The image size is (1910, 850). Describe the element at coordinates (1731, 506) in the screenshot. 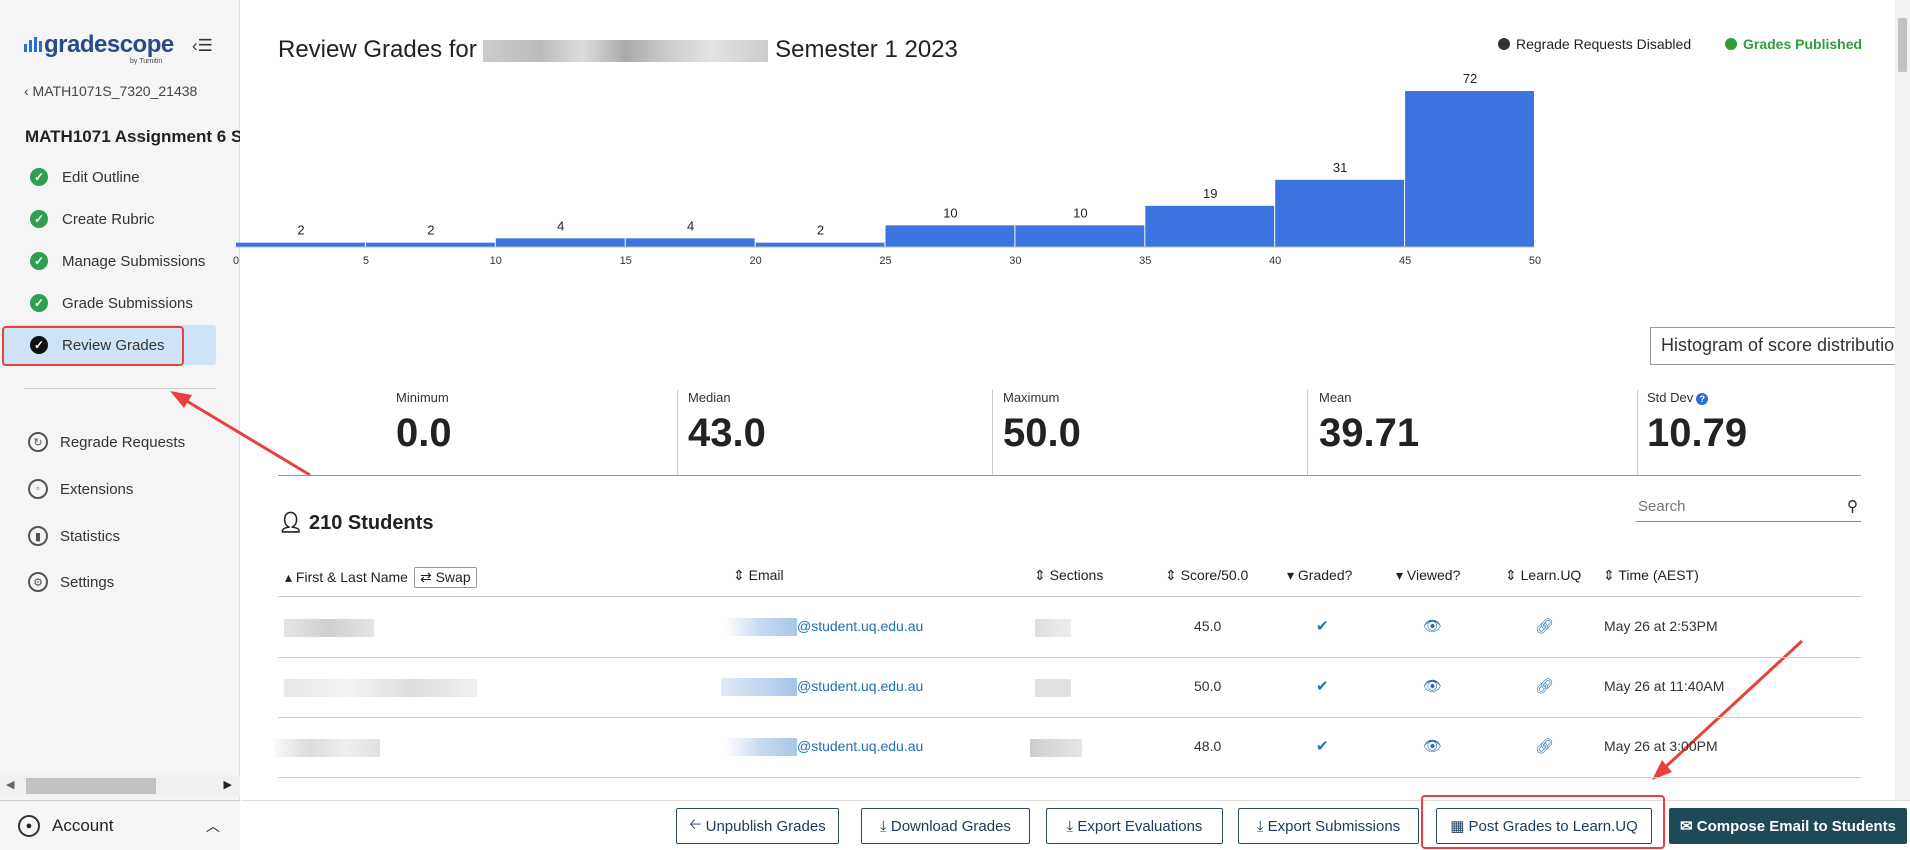

I see `search-input` at that location.